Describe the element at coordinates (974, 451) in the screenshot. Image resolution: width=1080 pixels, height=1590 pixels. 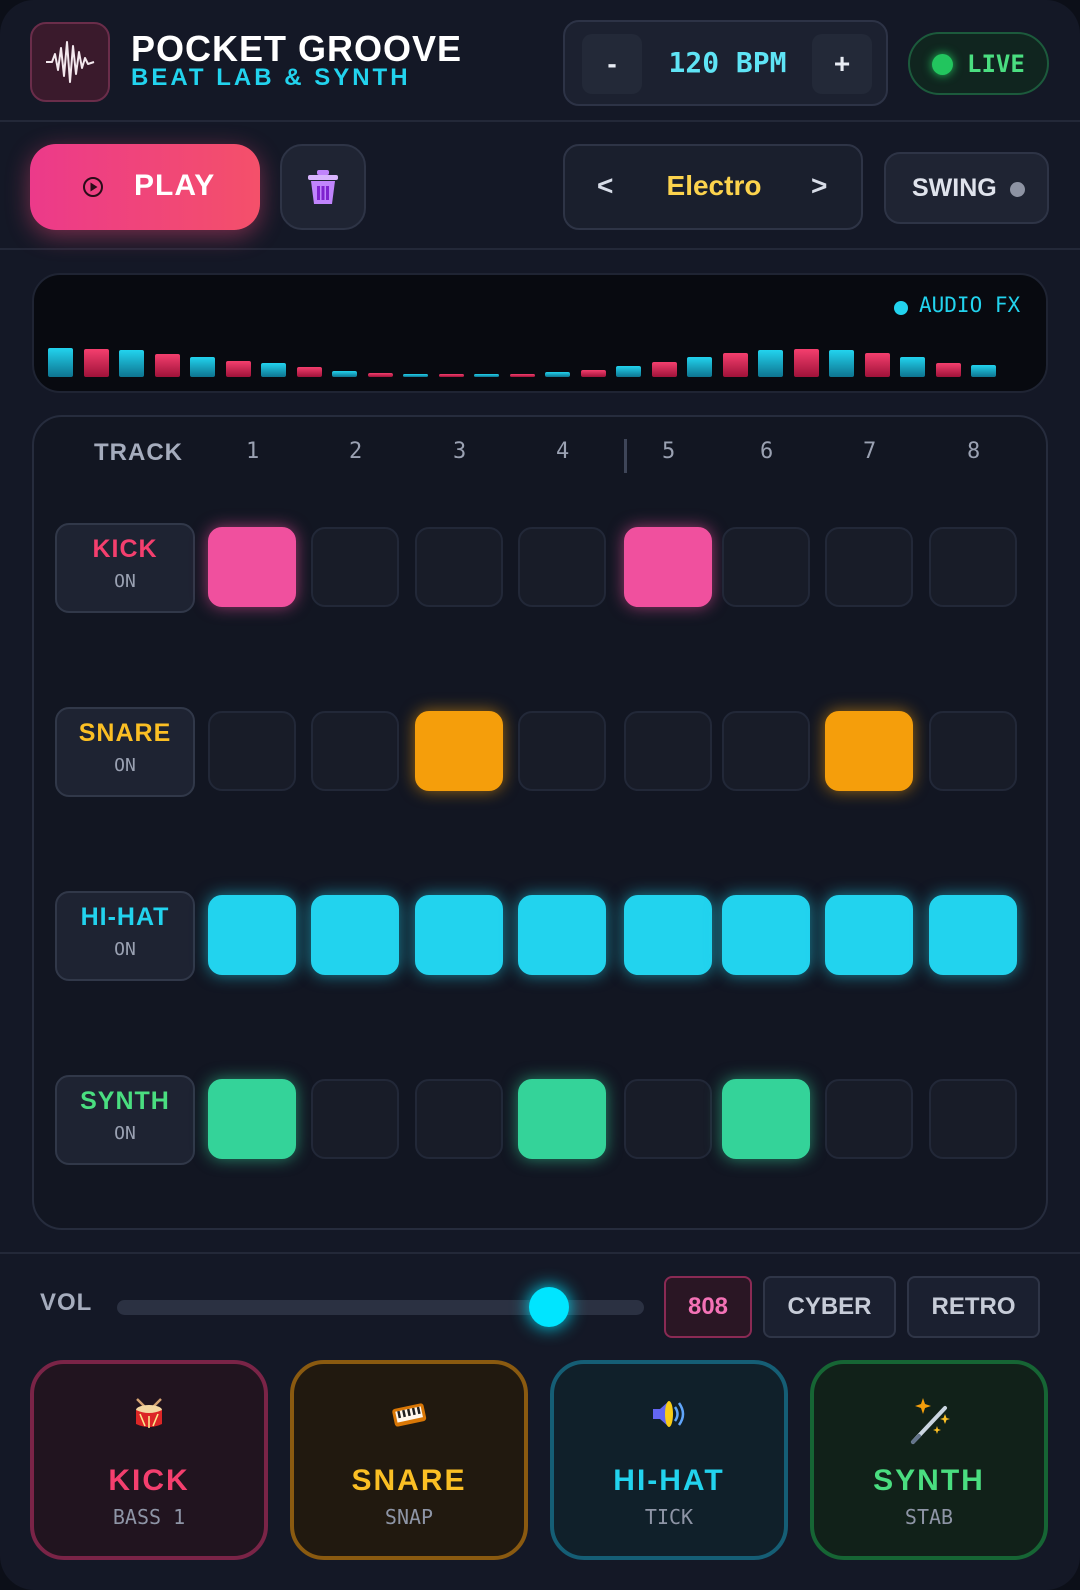
I see `step-number-8: 8` at that location.